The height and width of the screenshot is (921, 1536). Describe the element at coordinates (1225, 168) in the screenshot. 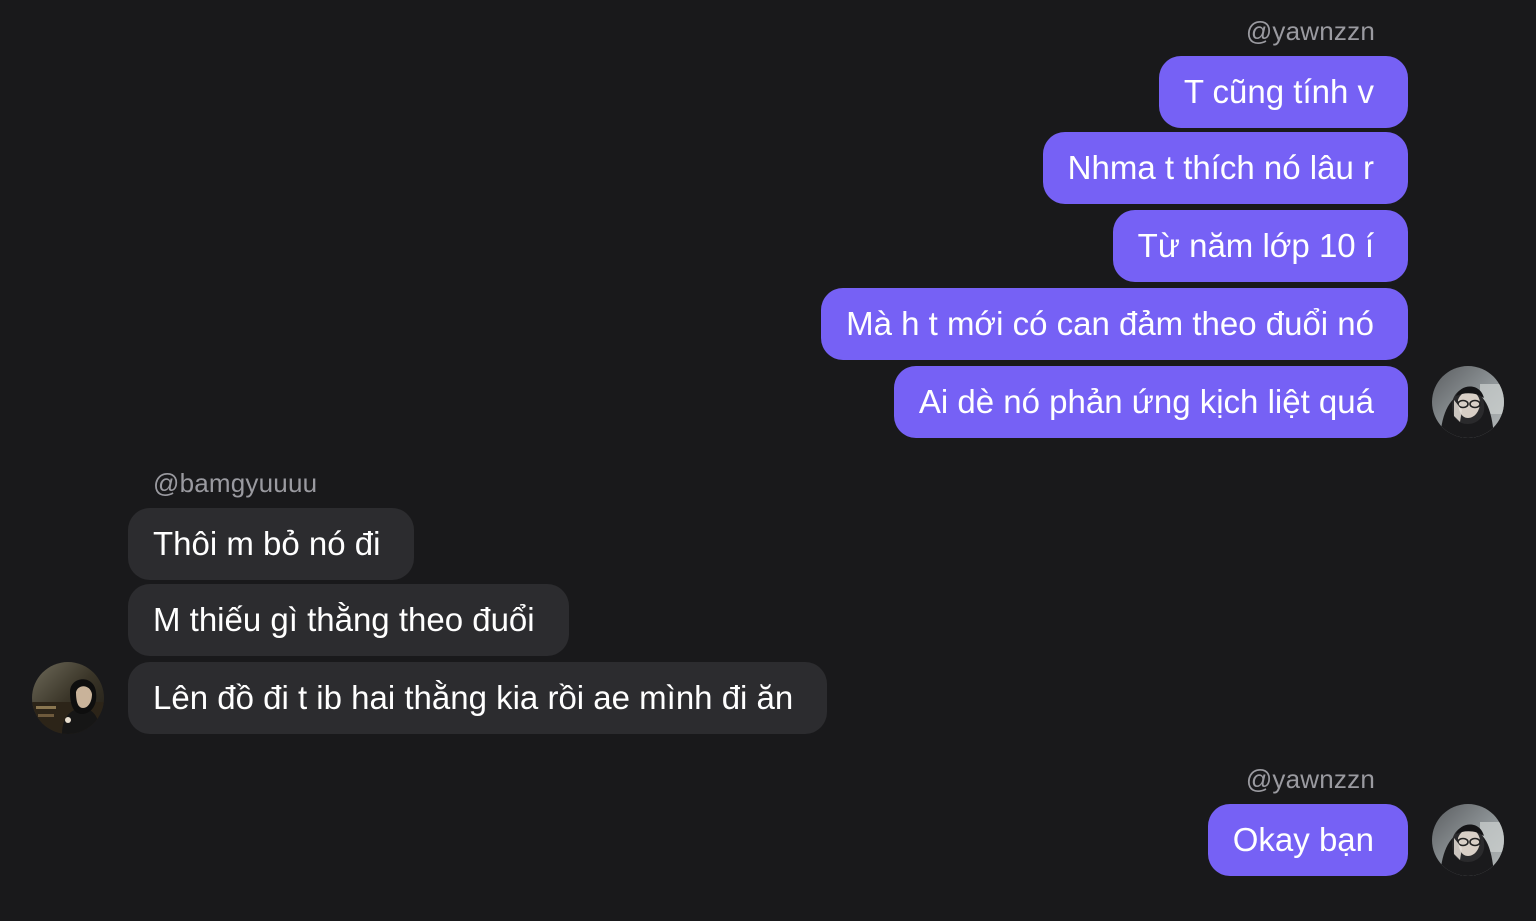

I see `message-bubble-outgoing: Nhma t thích nó lâu r` at that location.